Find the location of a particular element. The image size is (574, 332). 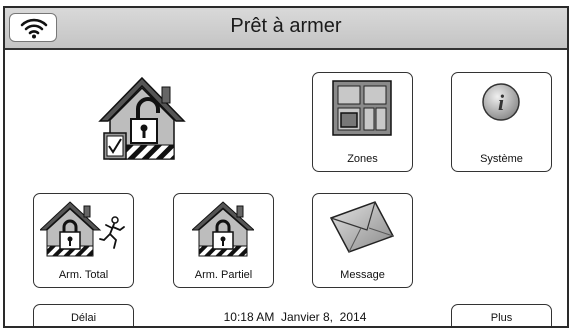

plus-label: Plus is located at coordinates (501, 318).